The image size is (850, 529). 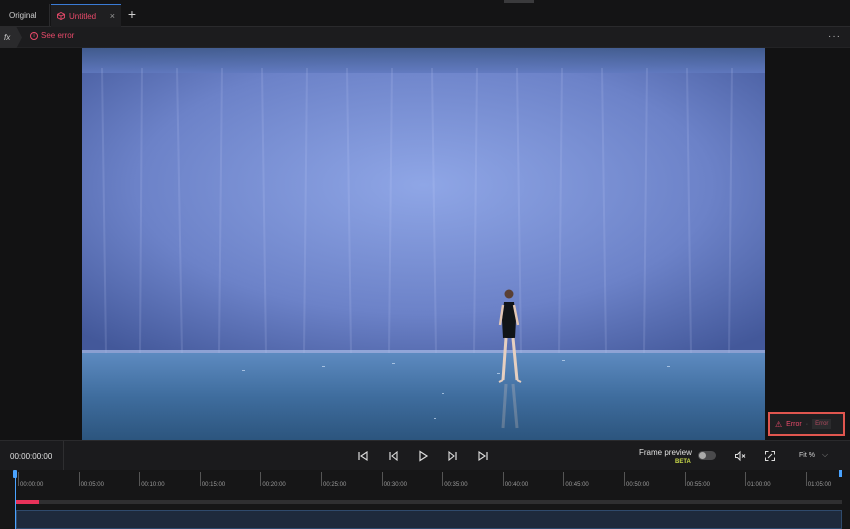 What do you see at coordinates (274, 485) in the screenshot?
I see `timeline-tick-label: 00:20:00` at bounding box center [274, 485].